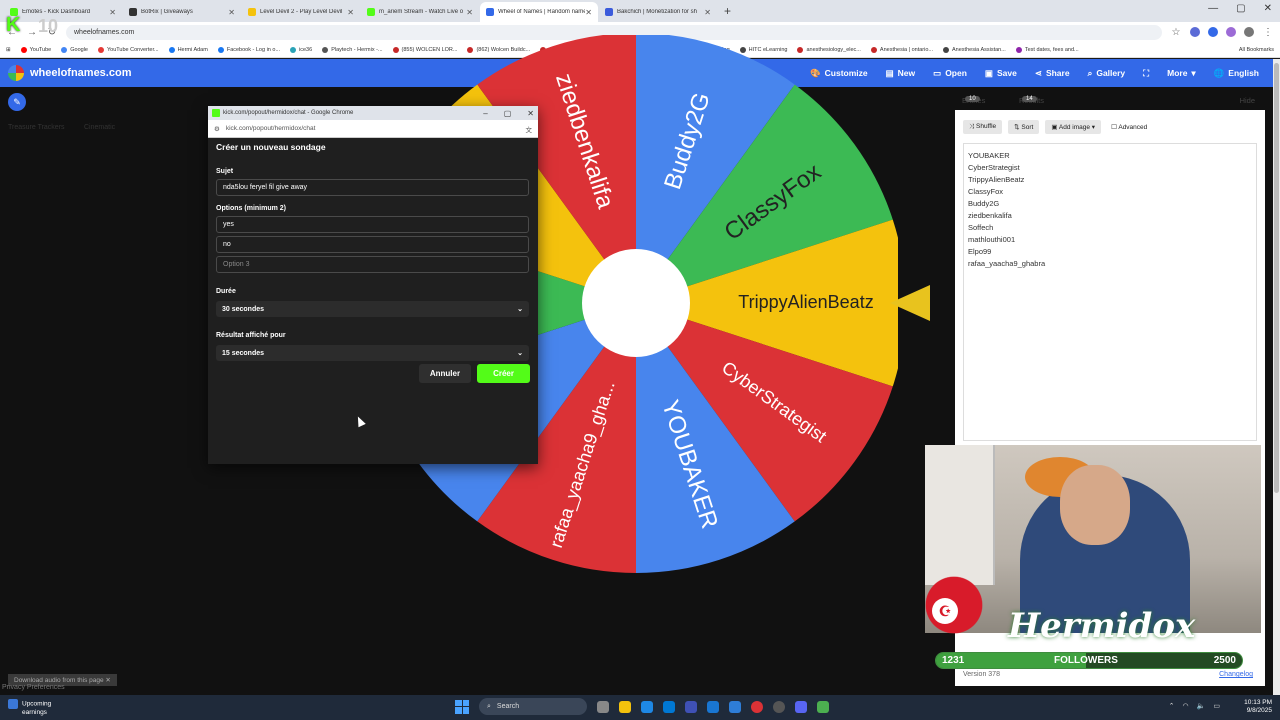 Image resolution: width=1280 pixels, height=720 pixels. I want to click on chevron-up-icon: ⌃, so click(1172, 706).